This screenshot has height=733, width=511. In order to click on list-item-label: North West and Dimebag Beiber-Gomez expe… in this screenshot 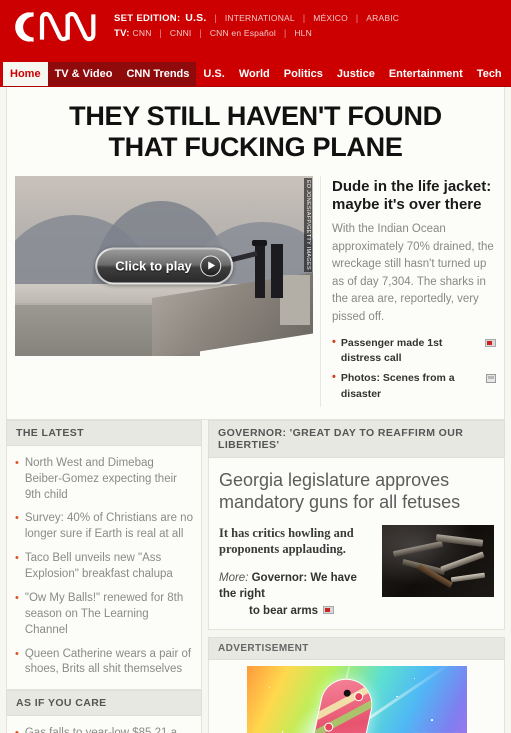, I will do `click(100, 478)`.